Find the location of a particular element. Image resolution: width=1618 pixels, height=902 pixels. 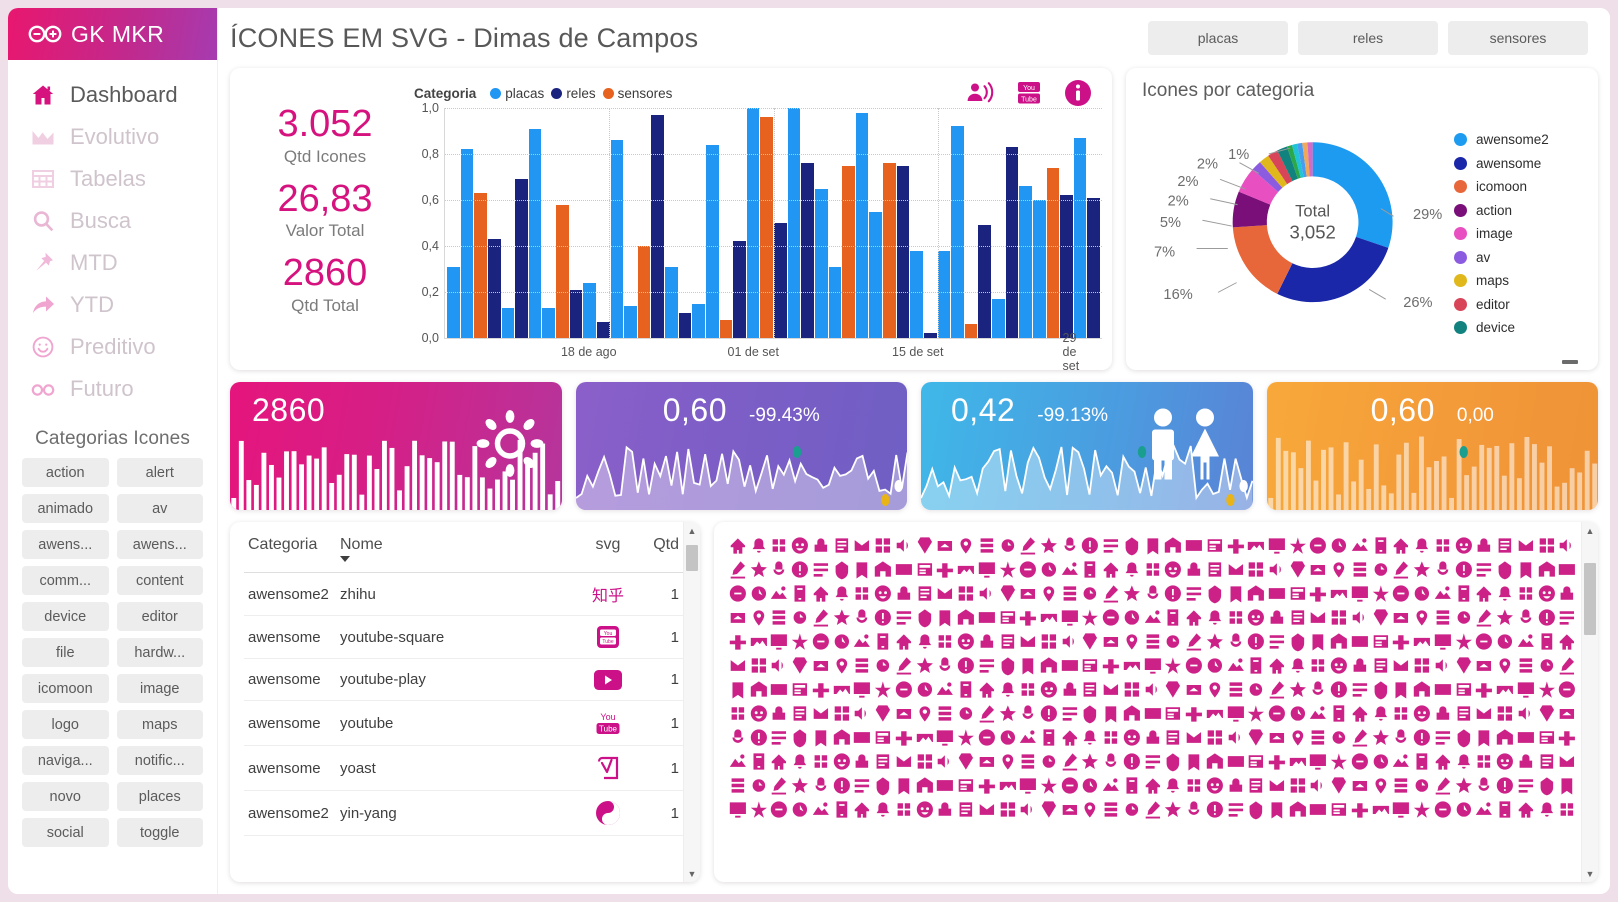

donut-legend-item: action is located at coordinates (1519, 210).